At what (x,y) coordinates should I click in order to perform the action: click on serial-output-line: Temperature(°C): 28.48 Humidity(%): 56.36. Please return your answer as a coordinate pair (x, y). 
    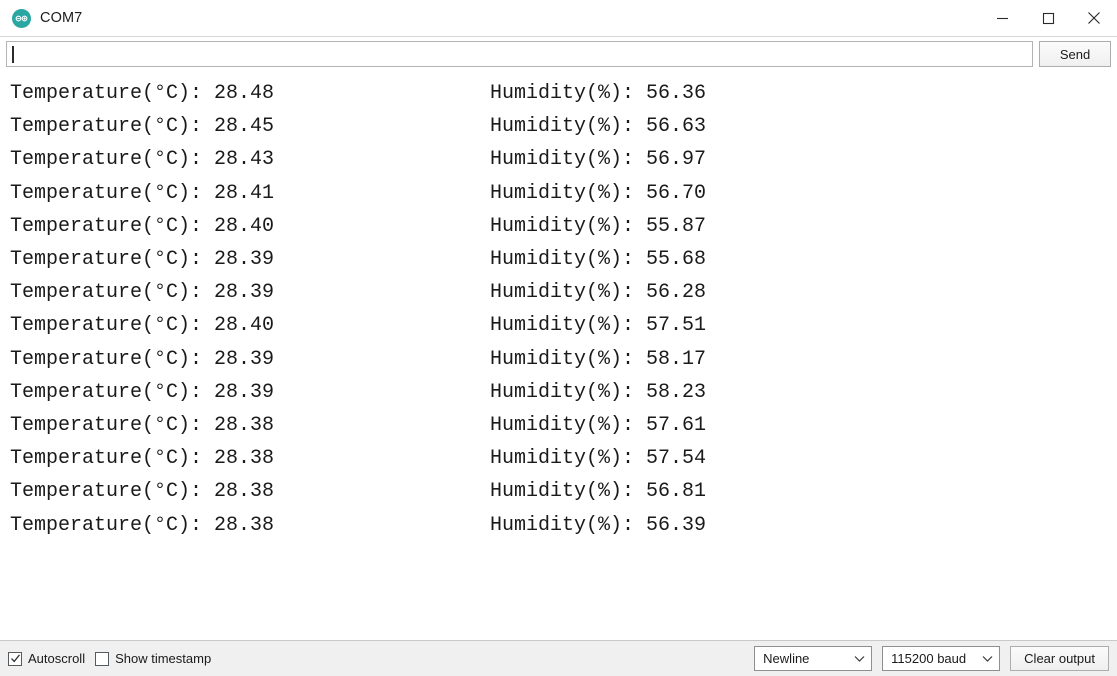
    Looking at the image, I should click on (558, 93).